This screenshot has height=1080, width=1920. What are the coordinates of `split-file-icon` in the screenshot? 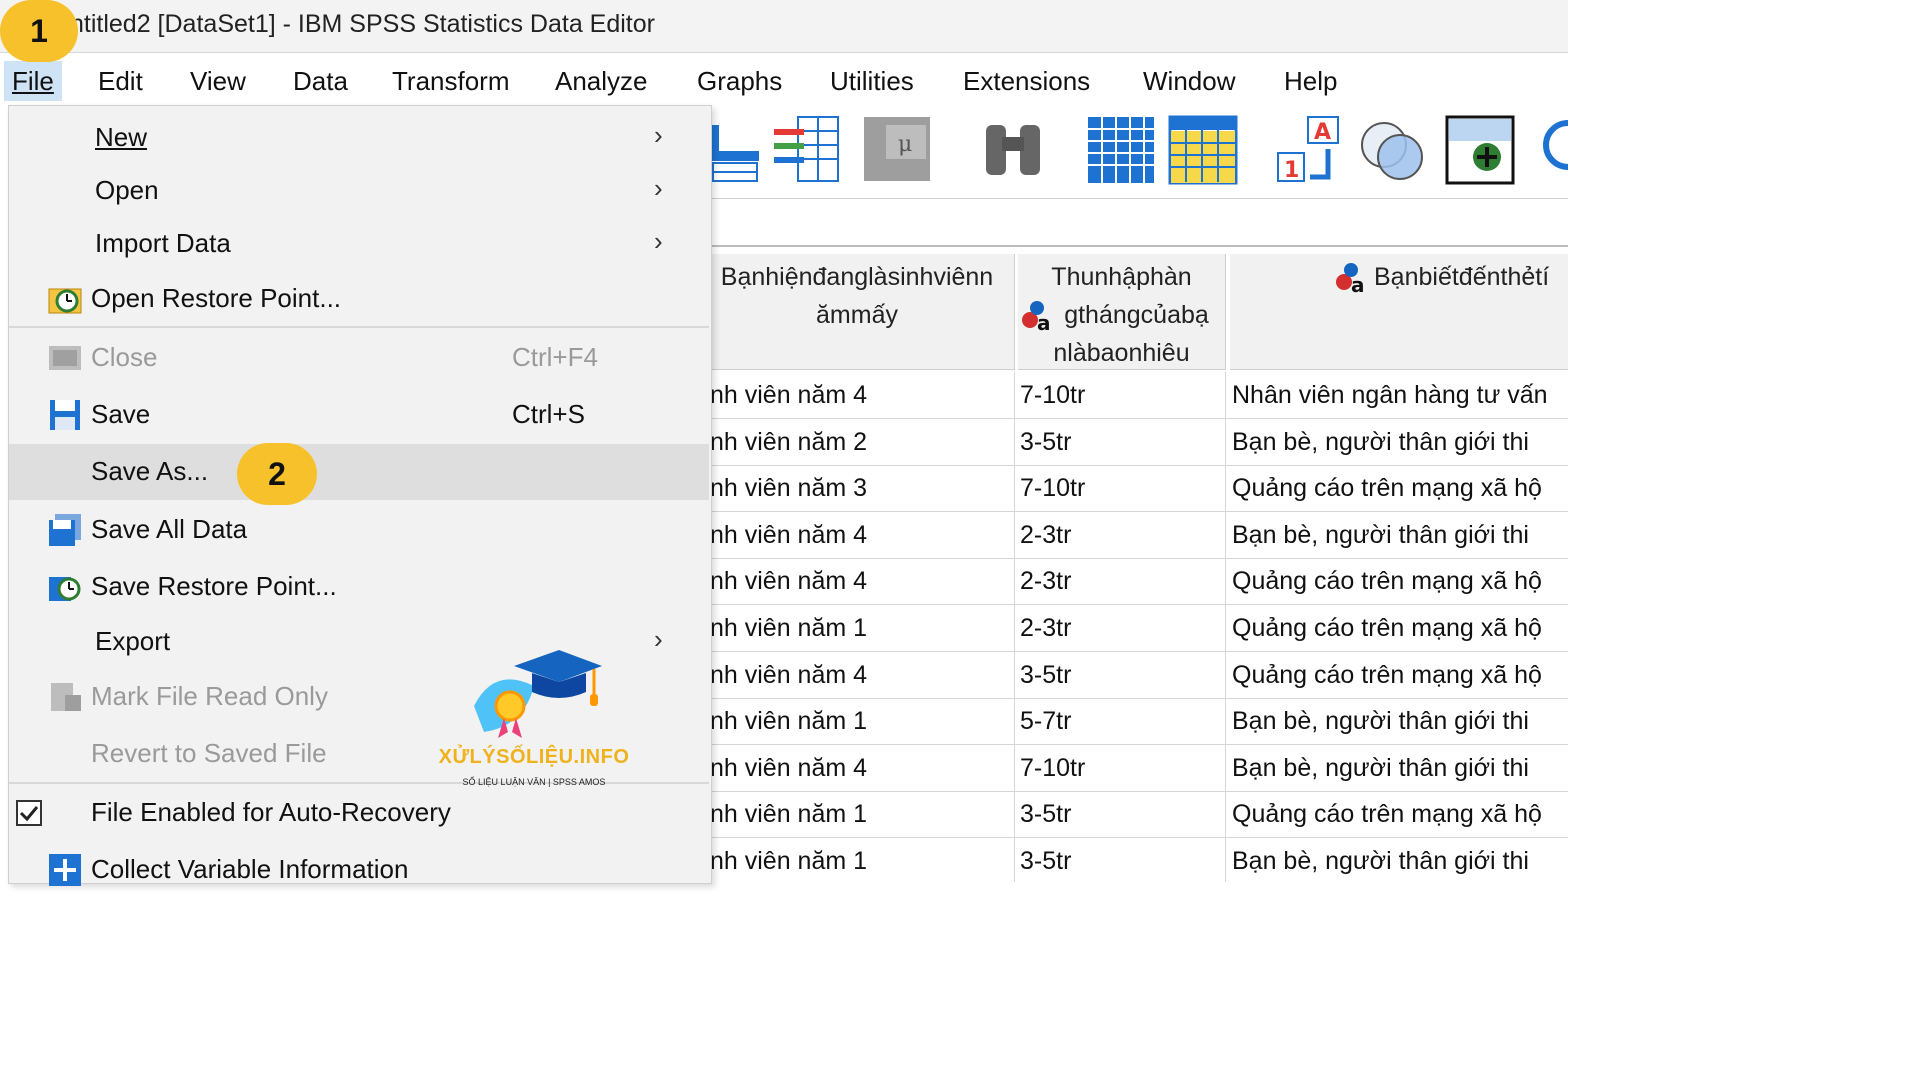 It's located at (1121, 150).